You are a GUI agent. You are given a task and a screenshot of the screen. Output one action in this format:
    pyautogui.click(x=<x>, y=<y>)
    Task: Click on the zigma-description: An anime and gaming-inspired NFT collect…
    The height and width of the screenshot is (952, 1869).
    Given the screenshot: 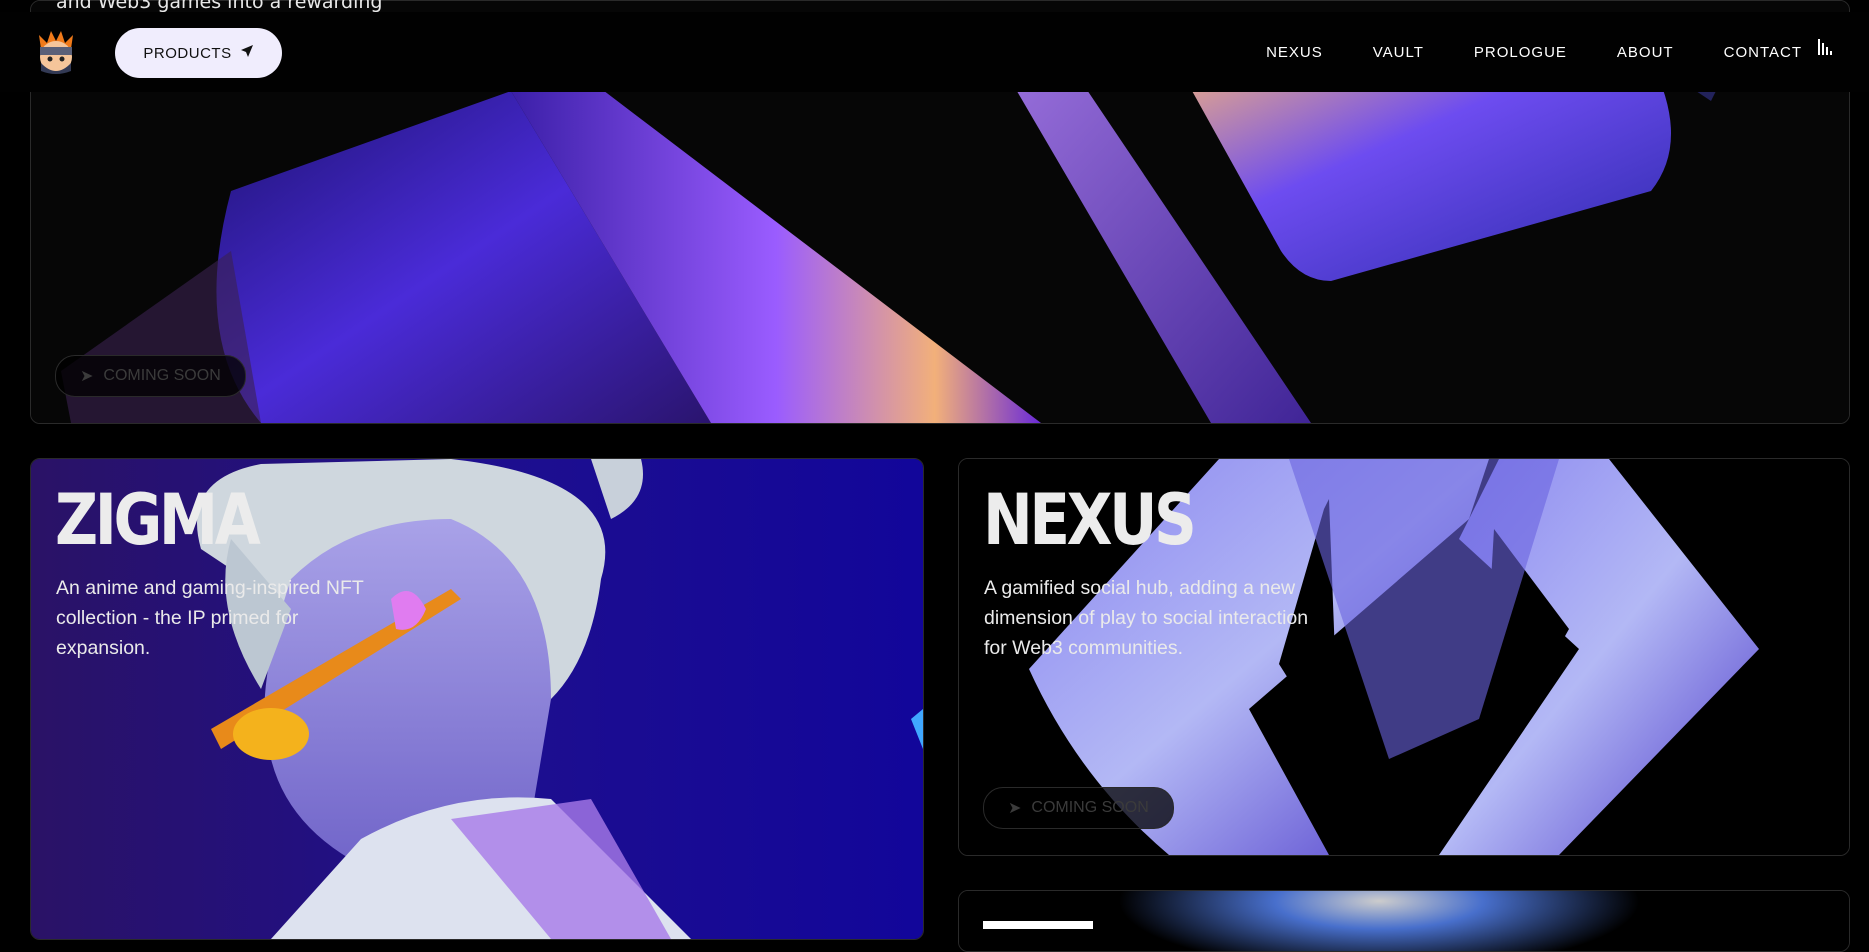 What is the action you would take?
    pyautogui.click(x=210, y=618)
    